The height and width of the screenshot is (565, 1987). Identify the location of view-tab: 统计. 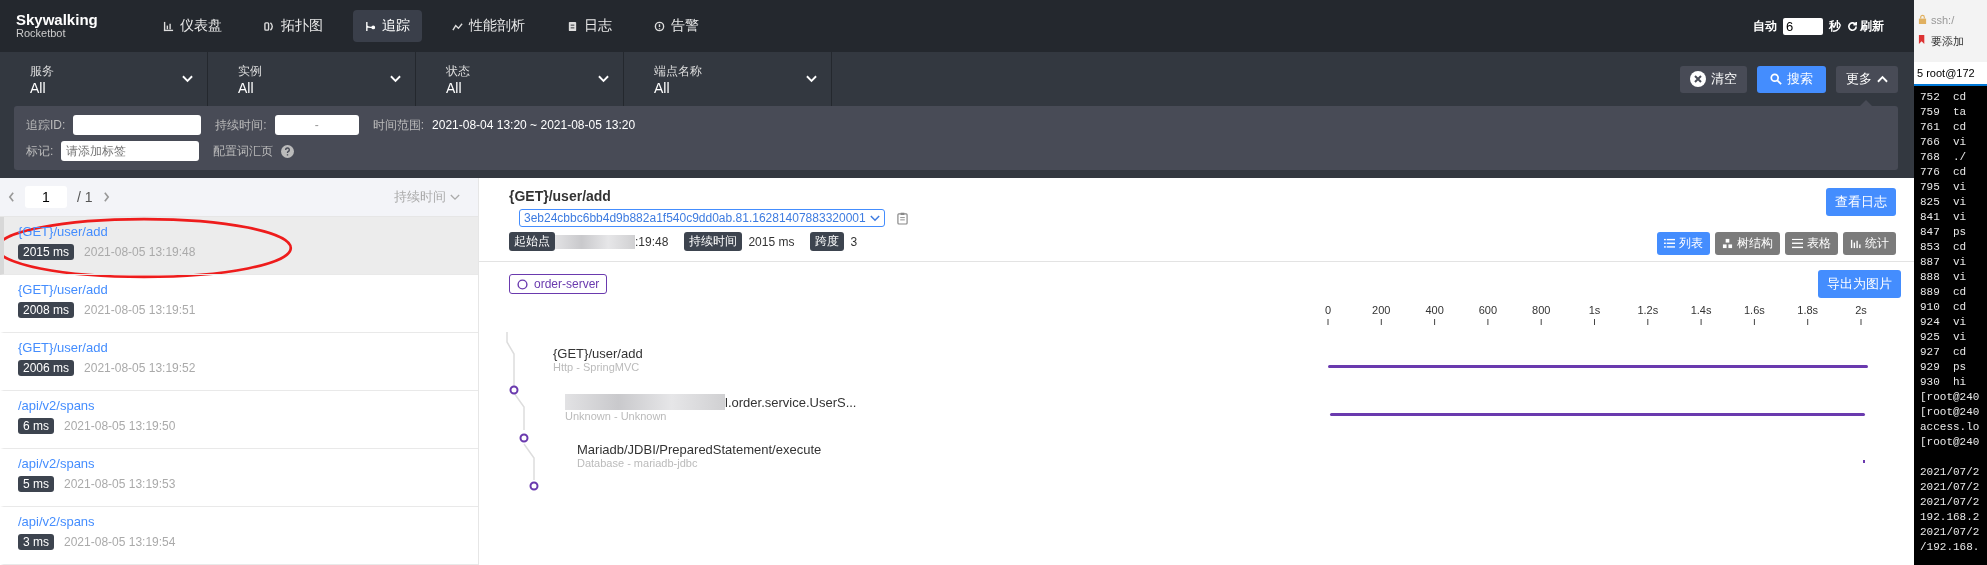
(1869, 243).